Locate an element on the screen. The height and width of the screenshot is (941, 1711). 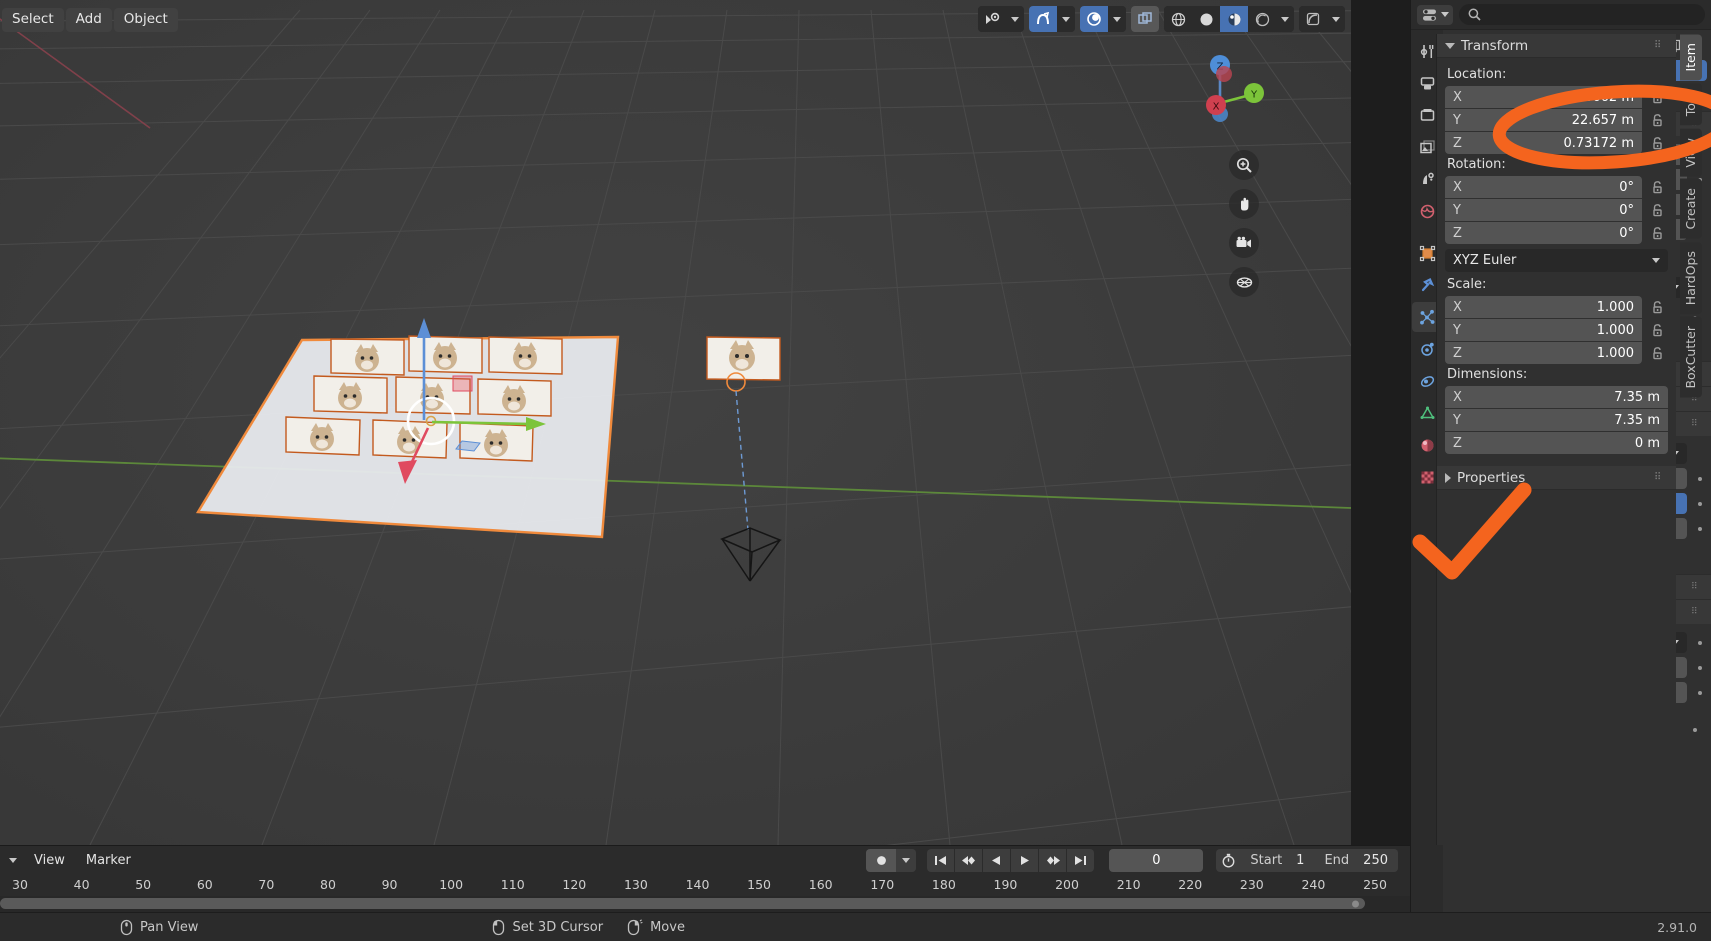
scale-z-field: Z 1.000 is located at coordinates (1543, 353).